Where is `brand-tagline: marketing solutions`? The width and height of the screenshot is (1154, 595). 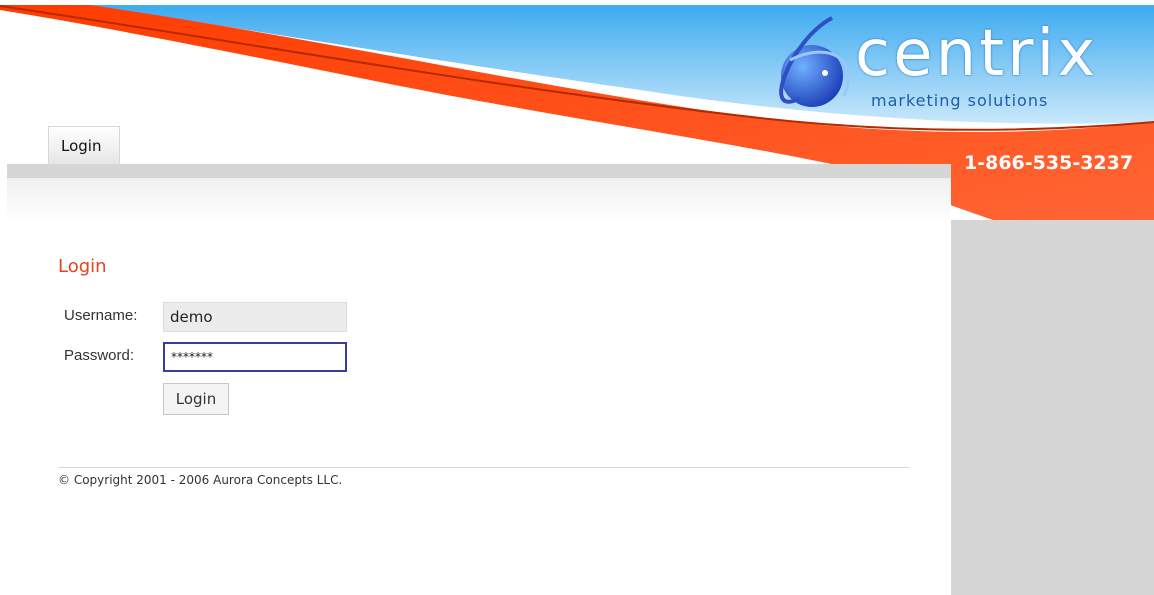 brand-tagline: marketing solutions is located at coordinates (960, 100).